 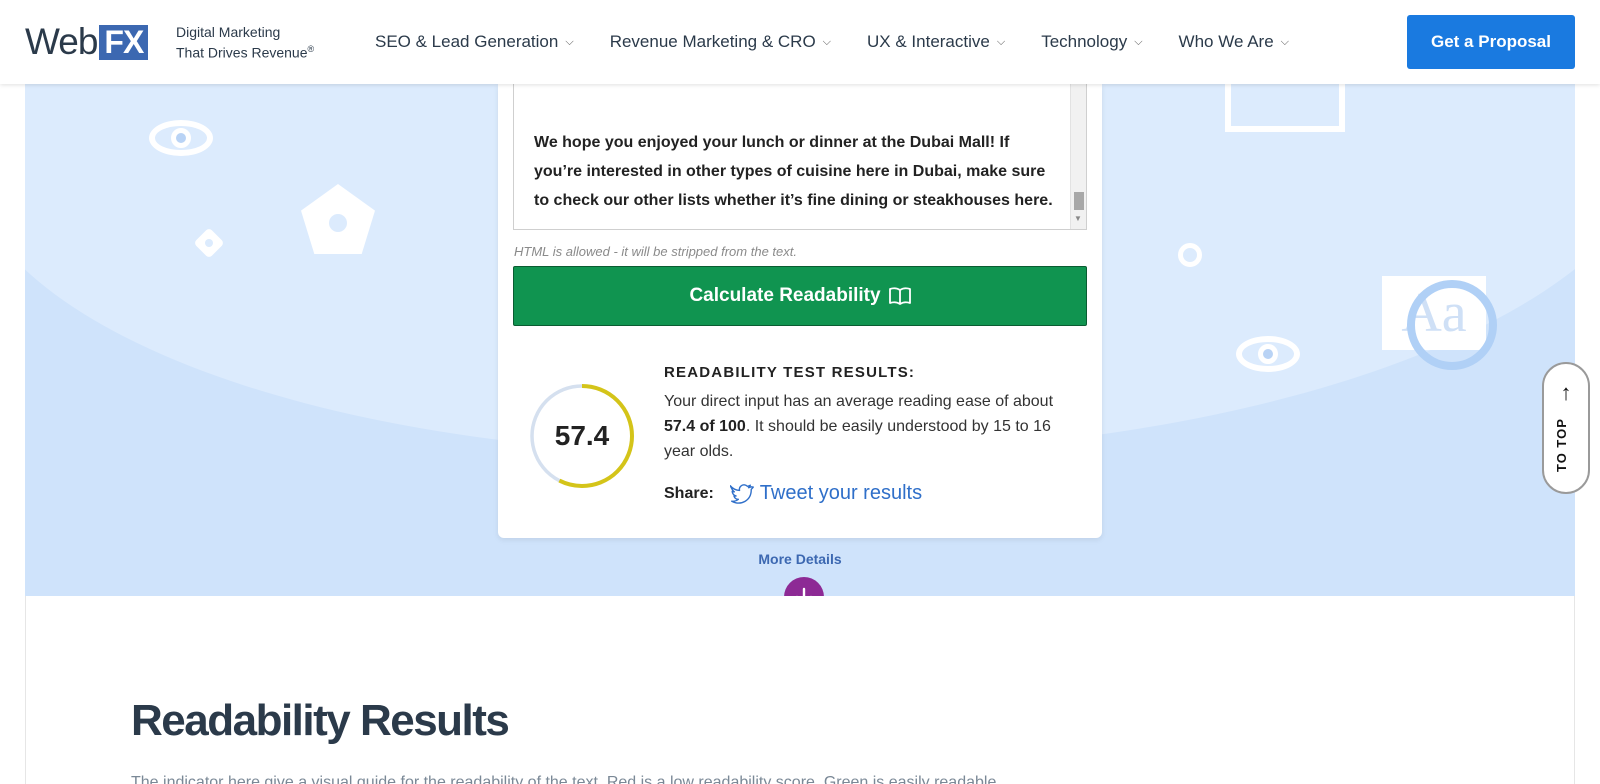 I want to click on nav-technology: Technology ⌵, so click(x=1091, y=42).